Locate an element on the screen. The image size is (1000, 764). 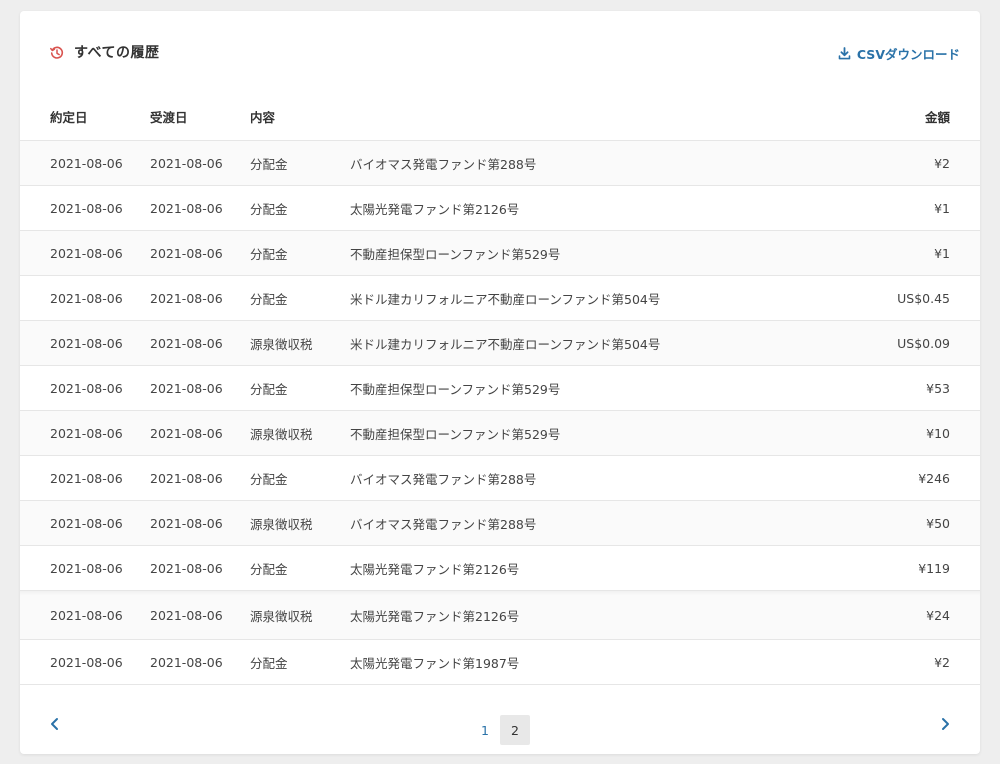
cell-fund-name: 太陽光発電ファンド第1987号 is located at coordinates (435, 663).